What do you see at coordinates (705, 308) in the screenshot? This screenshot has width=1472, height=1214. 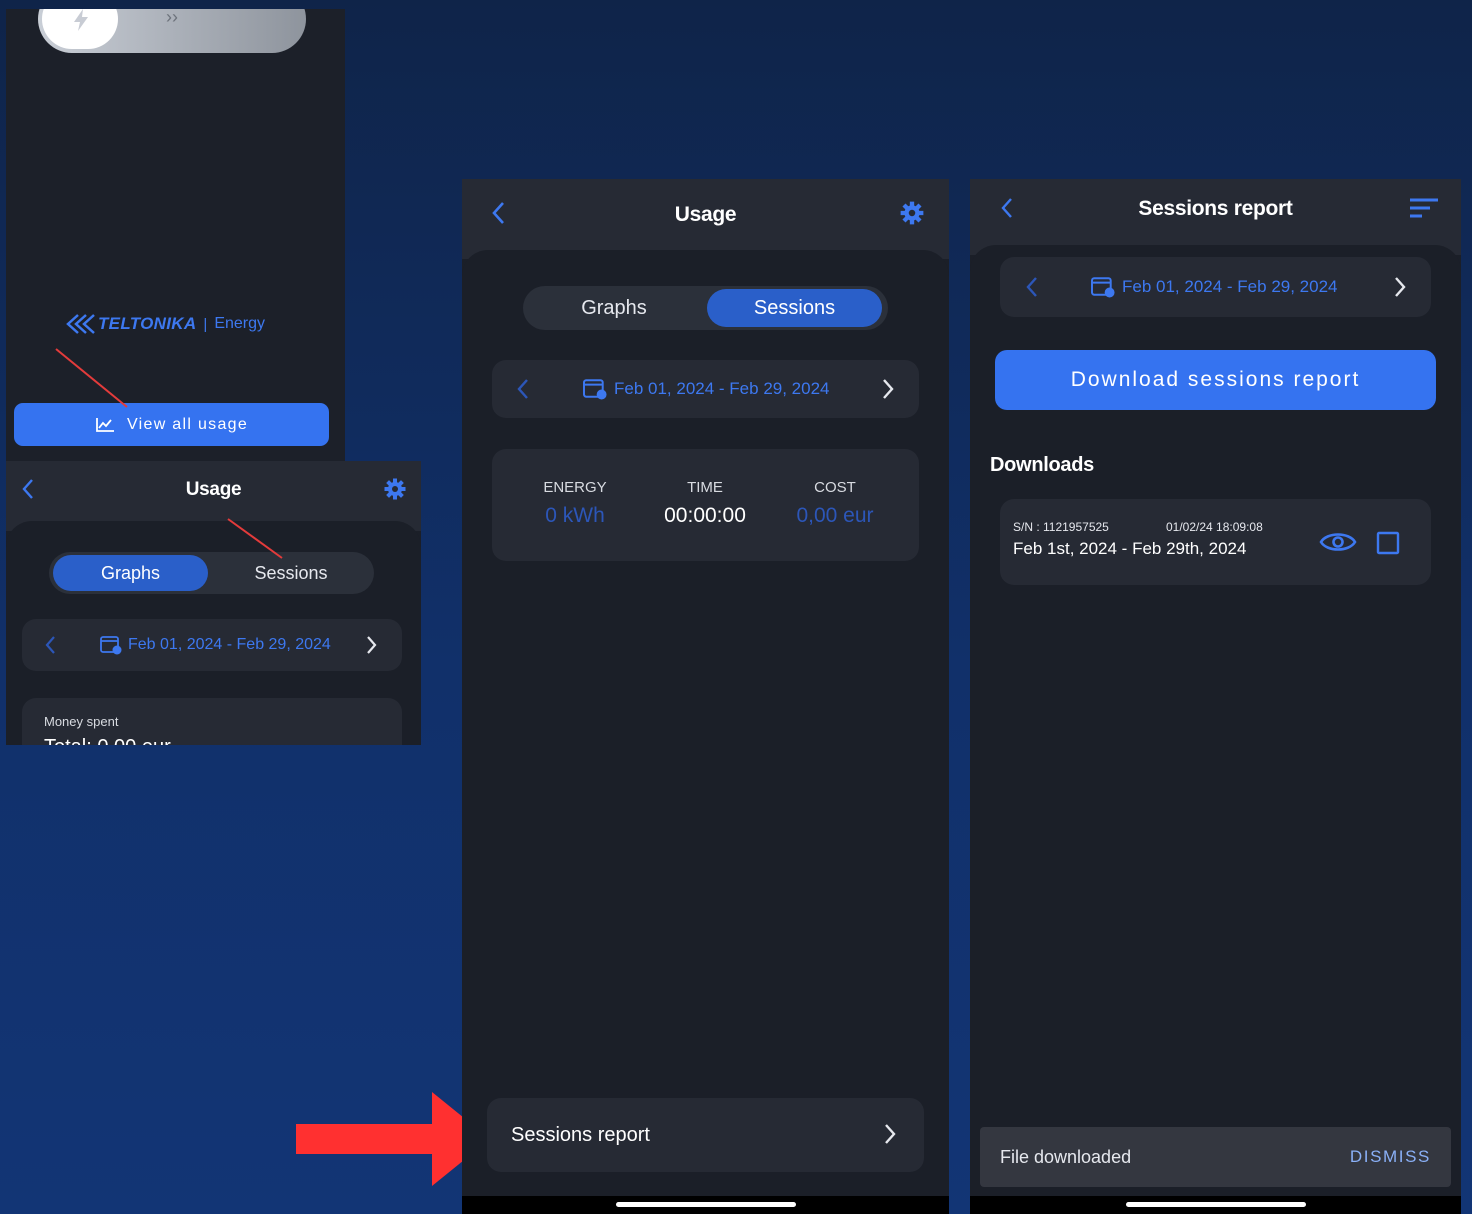 I see `tab-switcher: Graphs Sessions` at bounding box center [705, 308].